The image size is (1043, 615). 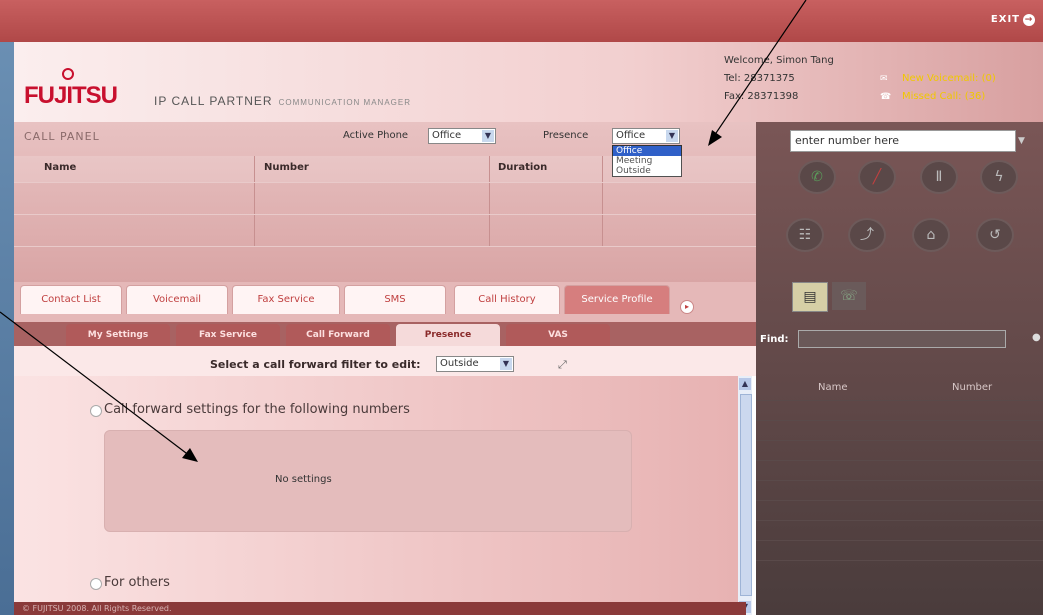 I want to click on subtab-fax-service: Fax Service, so click(x=228, y=335).